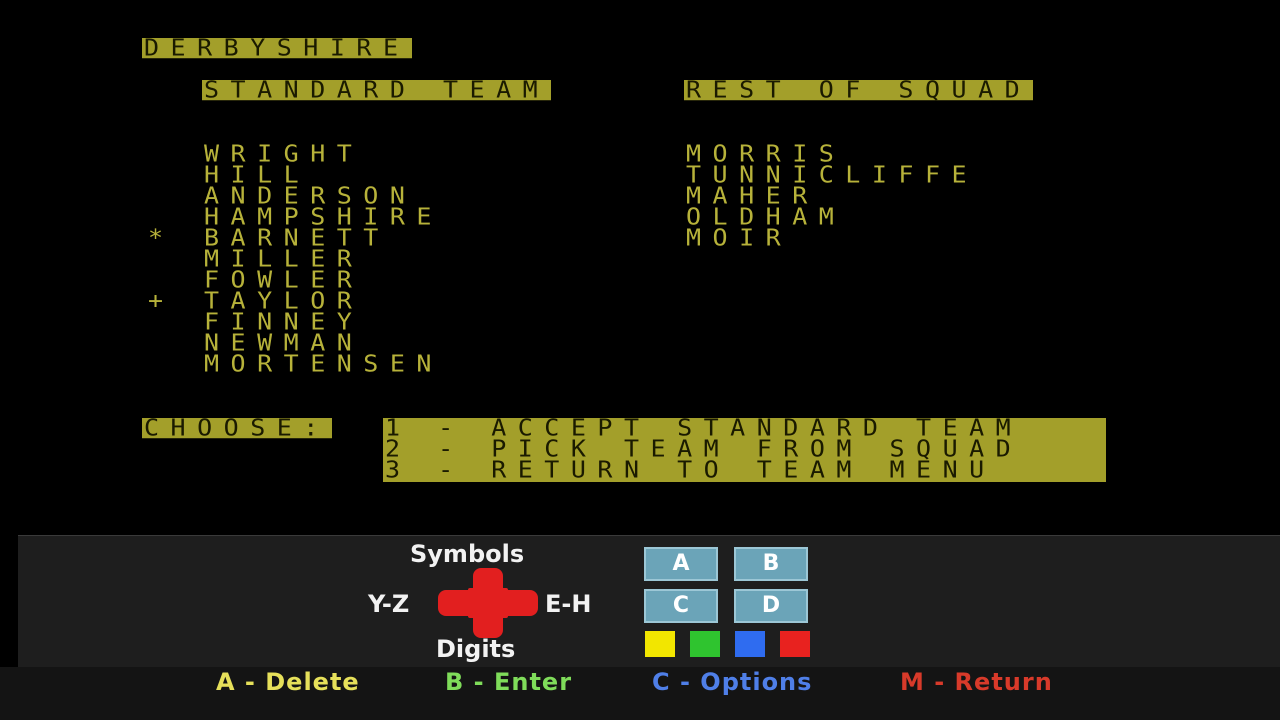  I want to click on legend-return: M - Return, so click(976, 682).